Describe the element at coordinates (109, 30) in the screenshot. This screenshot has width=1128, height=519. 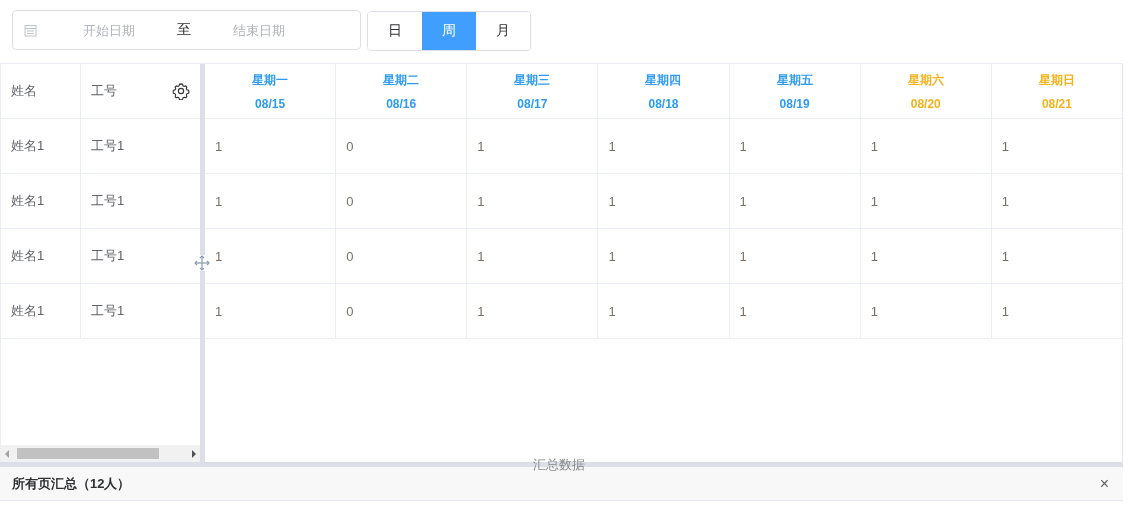
I see `start-date-input: 开始日期` at that location.